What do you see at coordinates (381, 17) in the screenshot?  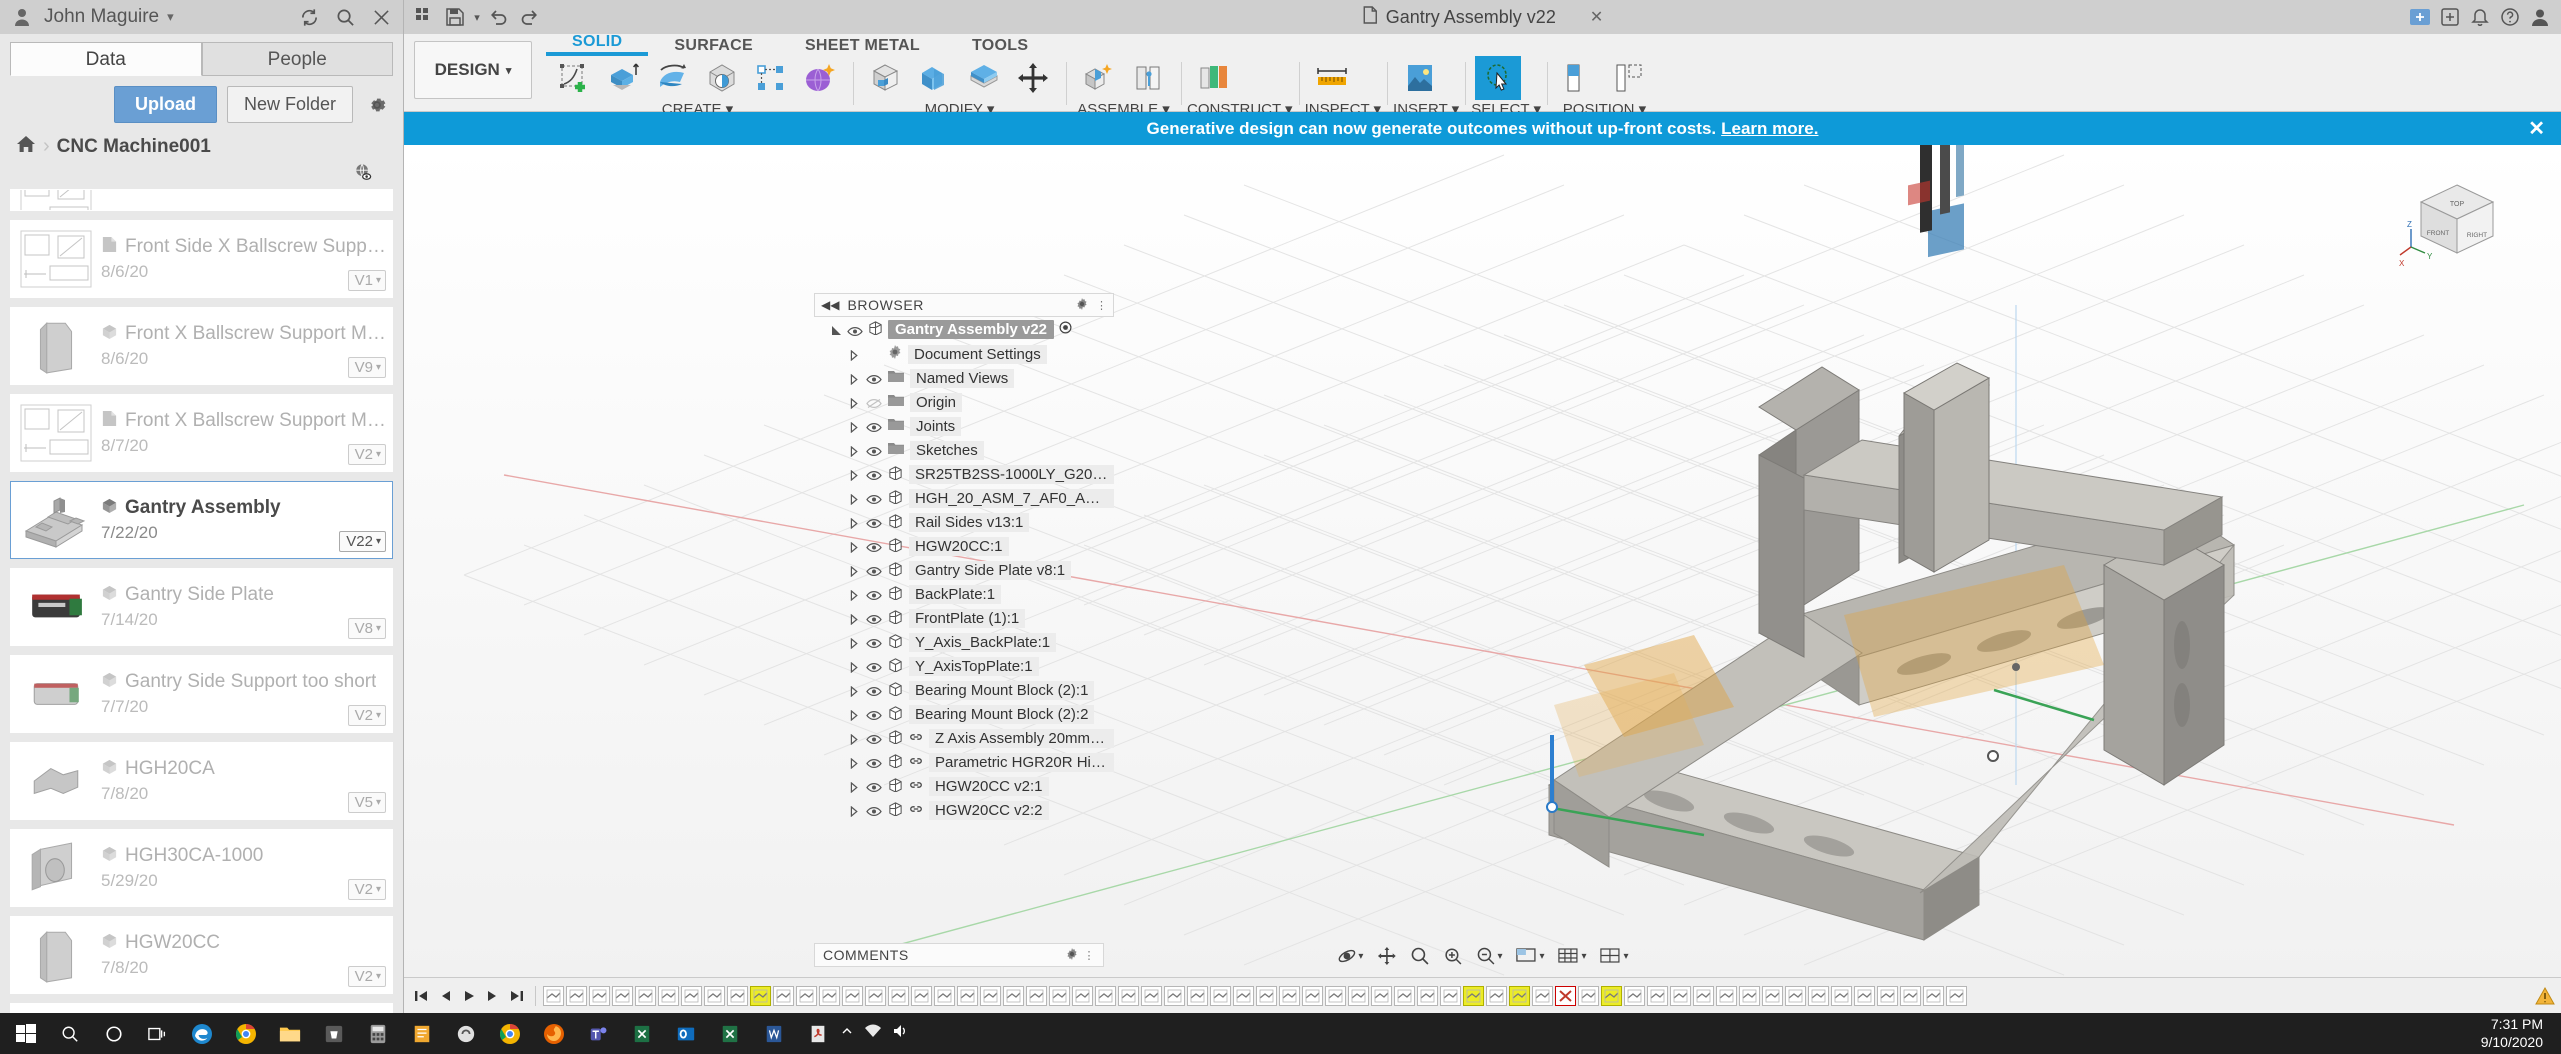 I see `close-icon` at bounding box center [381, 17].